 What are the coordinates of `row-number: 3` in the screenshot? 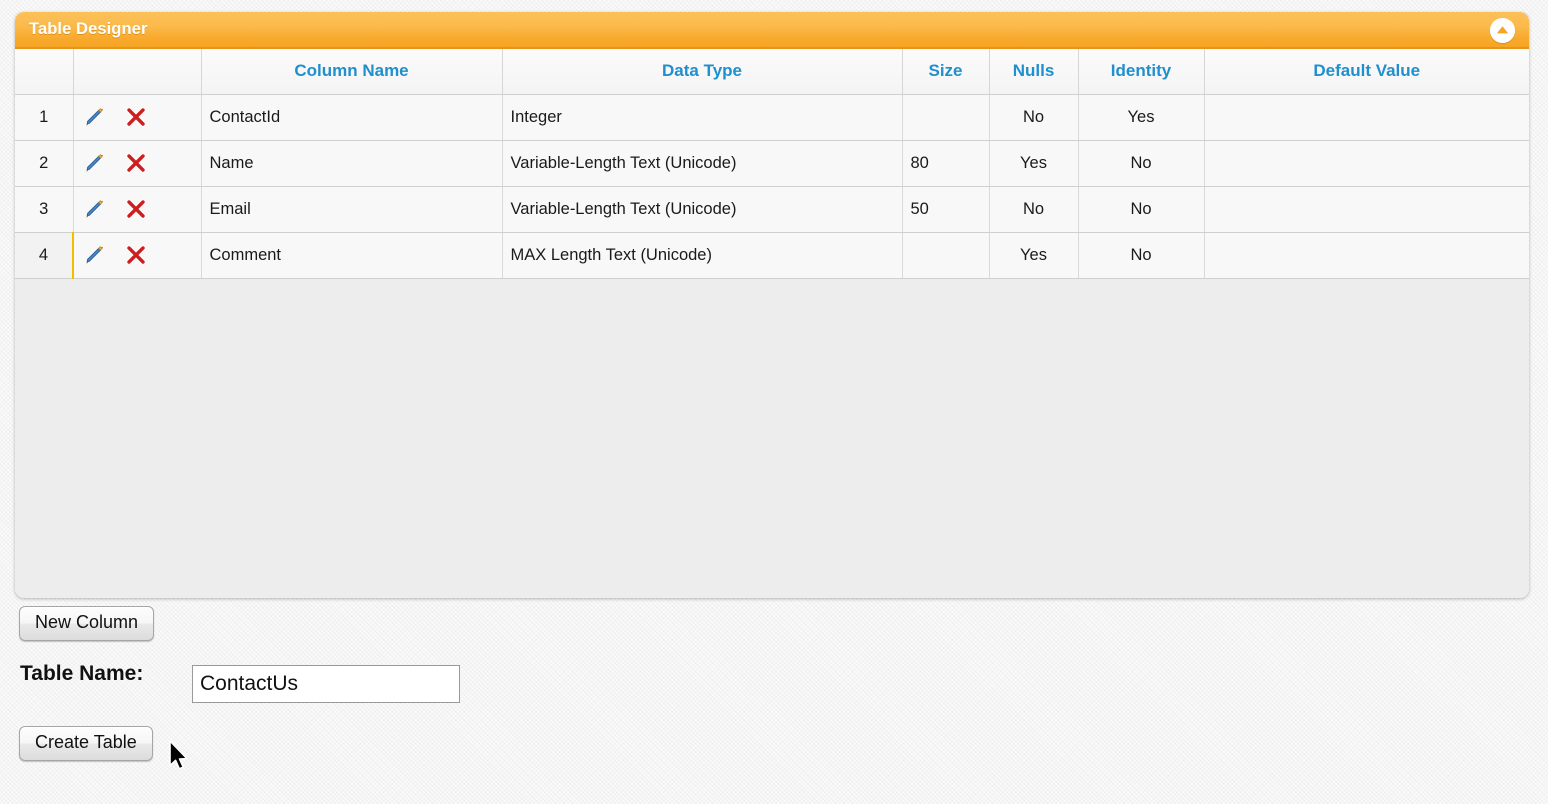 It's located at (44, 209).